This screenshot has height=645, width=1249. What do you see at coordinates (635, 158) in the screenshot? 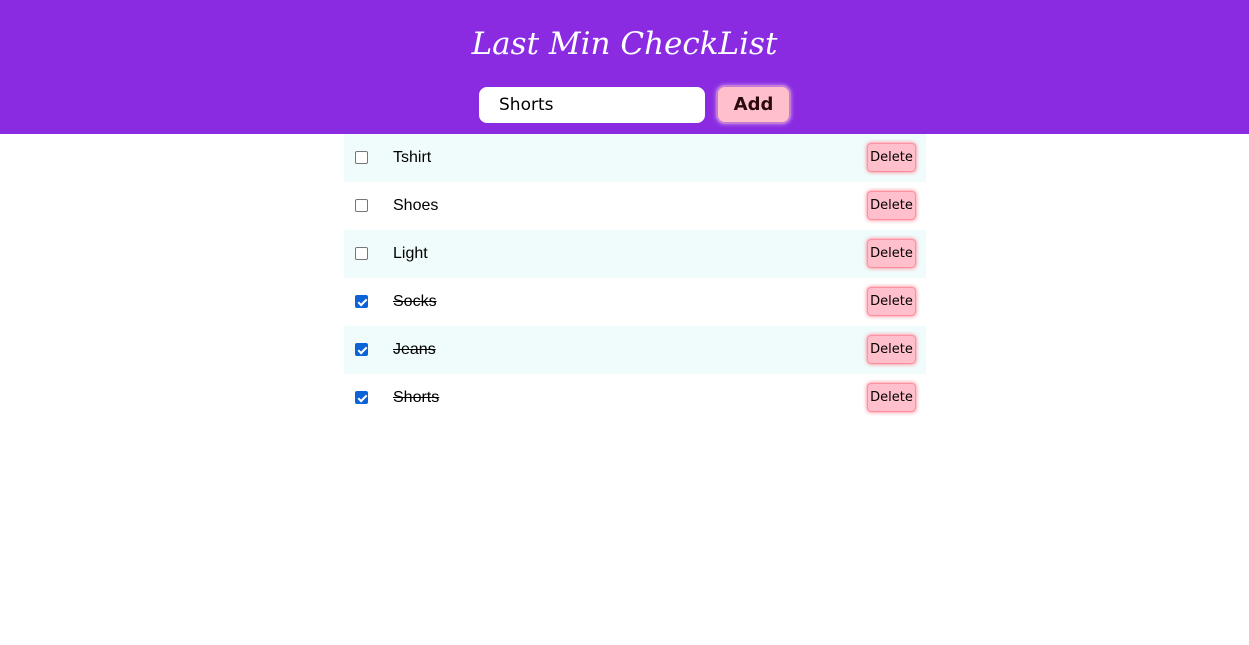
I see `list-item: Tshirt Delete` at bounding box center [635, 158].